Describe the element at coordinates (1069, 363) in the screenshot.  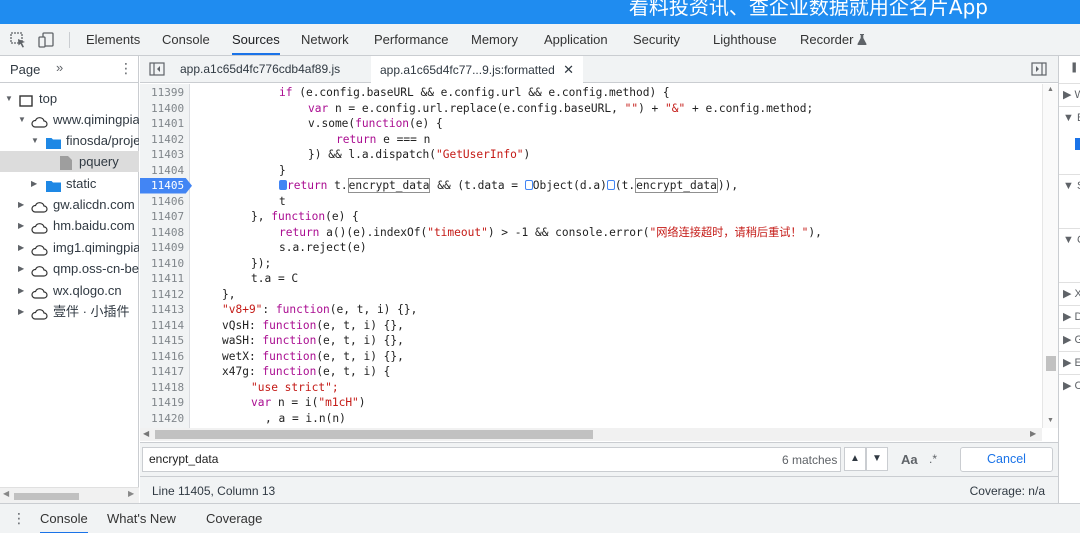
I see `section-event-listener-breakpoints: ▶ E` at that location.